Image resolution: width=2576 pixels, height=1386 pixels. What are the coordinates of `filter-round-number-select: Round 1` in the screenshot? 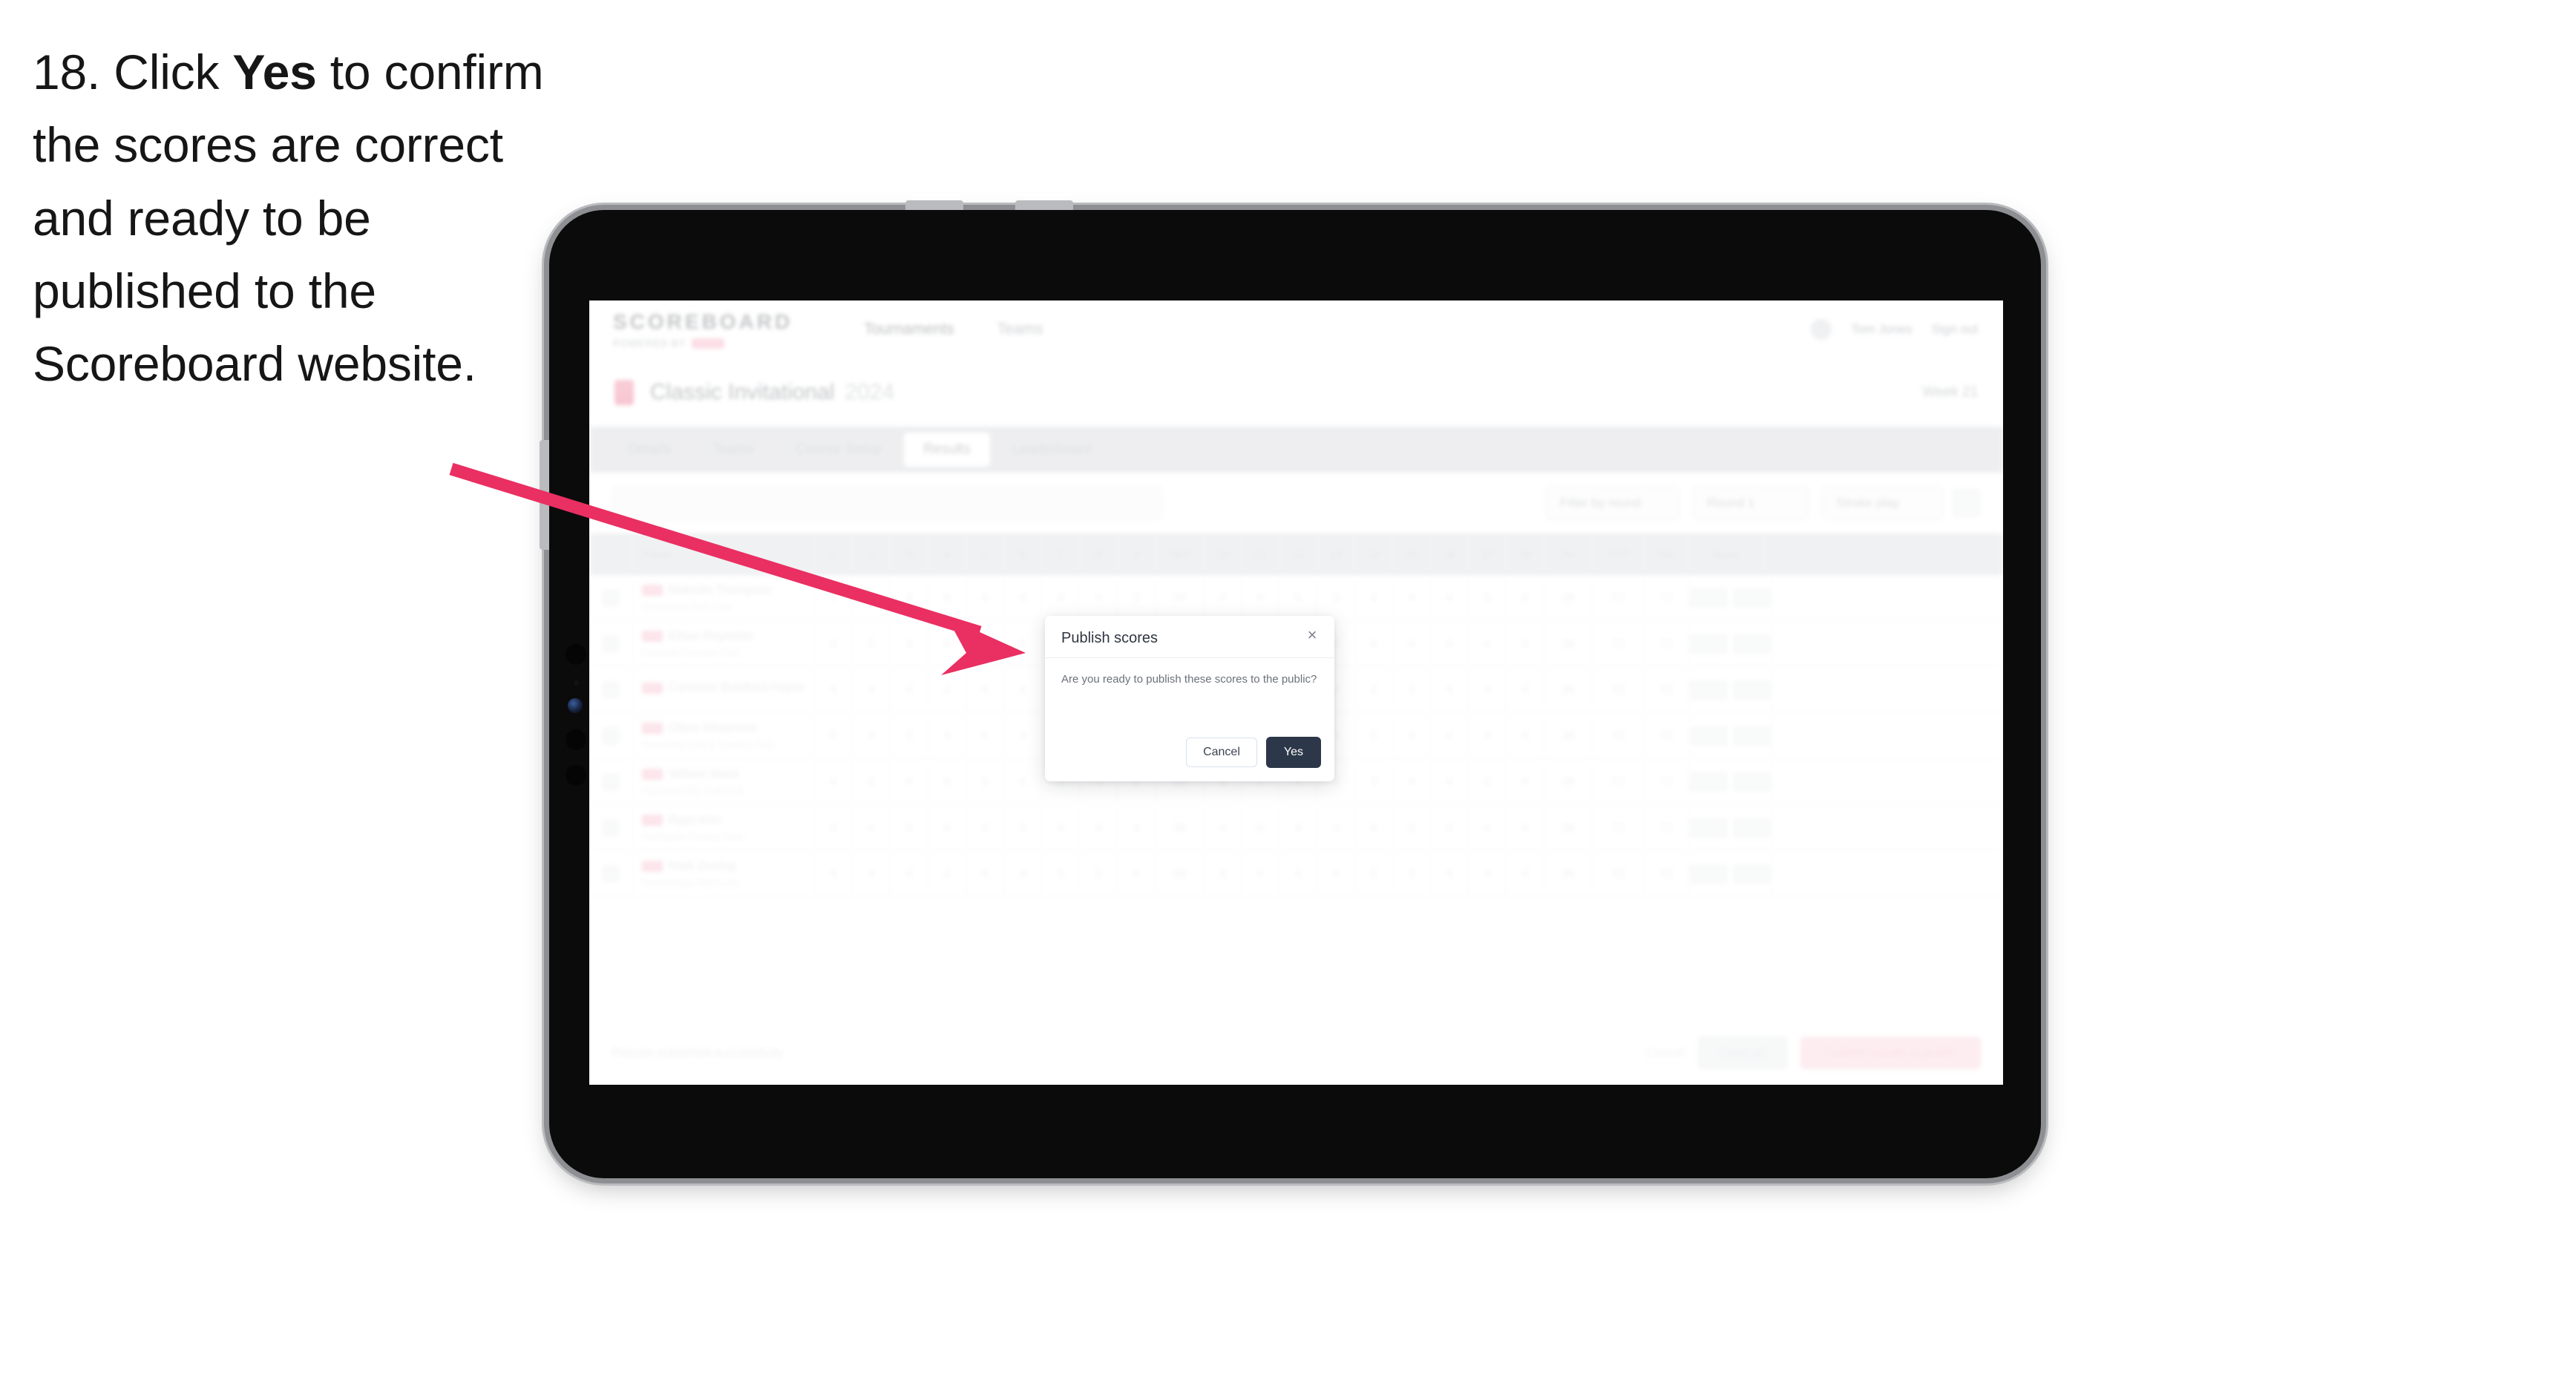 It's located at (1751, 503).